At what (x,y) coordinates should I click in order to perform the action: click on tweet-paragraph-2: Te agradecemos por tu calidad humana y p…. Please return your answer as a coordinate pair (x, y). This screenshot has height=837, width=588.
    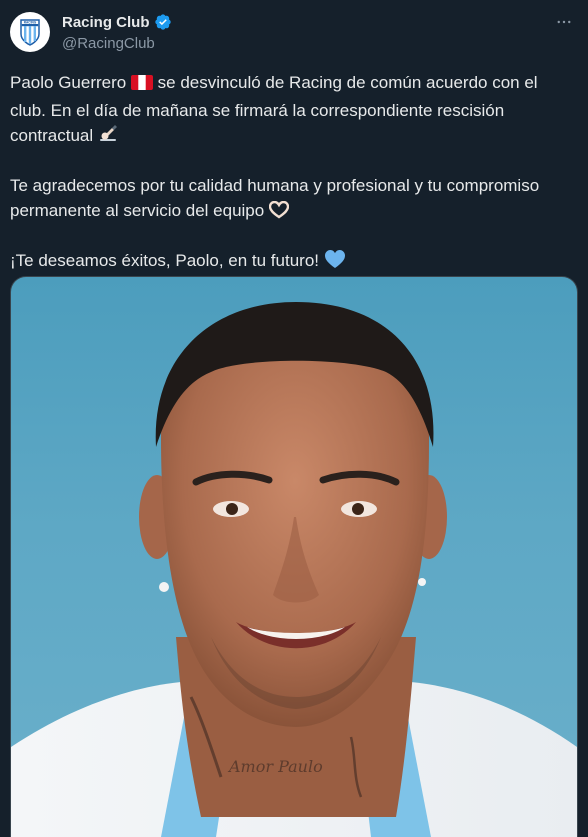
    Looking at the image, I should click on (290, 199).